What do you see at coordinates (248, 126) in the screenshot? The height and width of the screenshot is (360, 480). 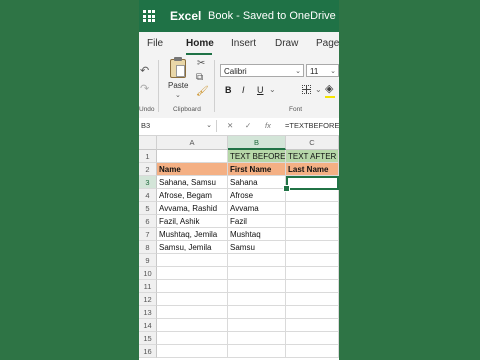 I see `enter-icon: ✓` at bounding box center [248, 126].